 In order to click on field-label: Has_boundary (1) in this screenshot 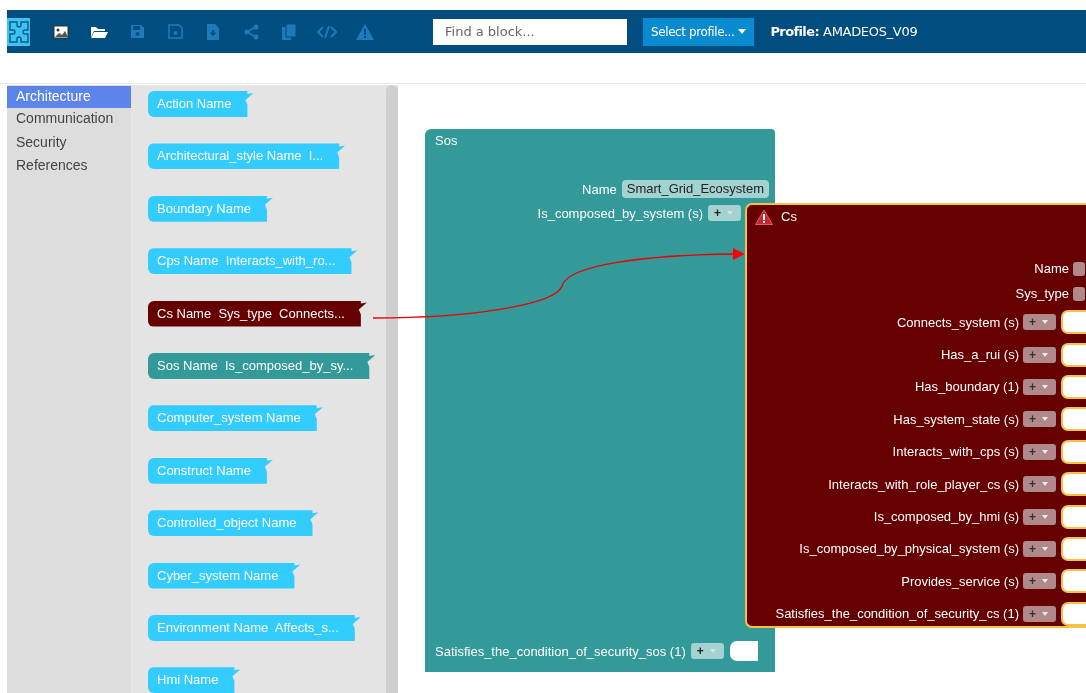, I will do `click(966, 387)`.